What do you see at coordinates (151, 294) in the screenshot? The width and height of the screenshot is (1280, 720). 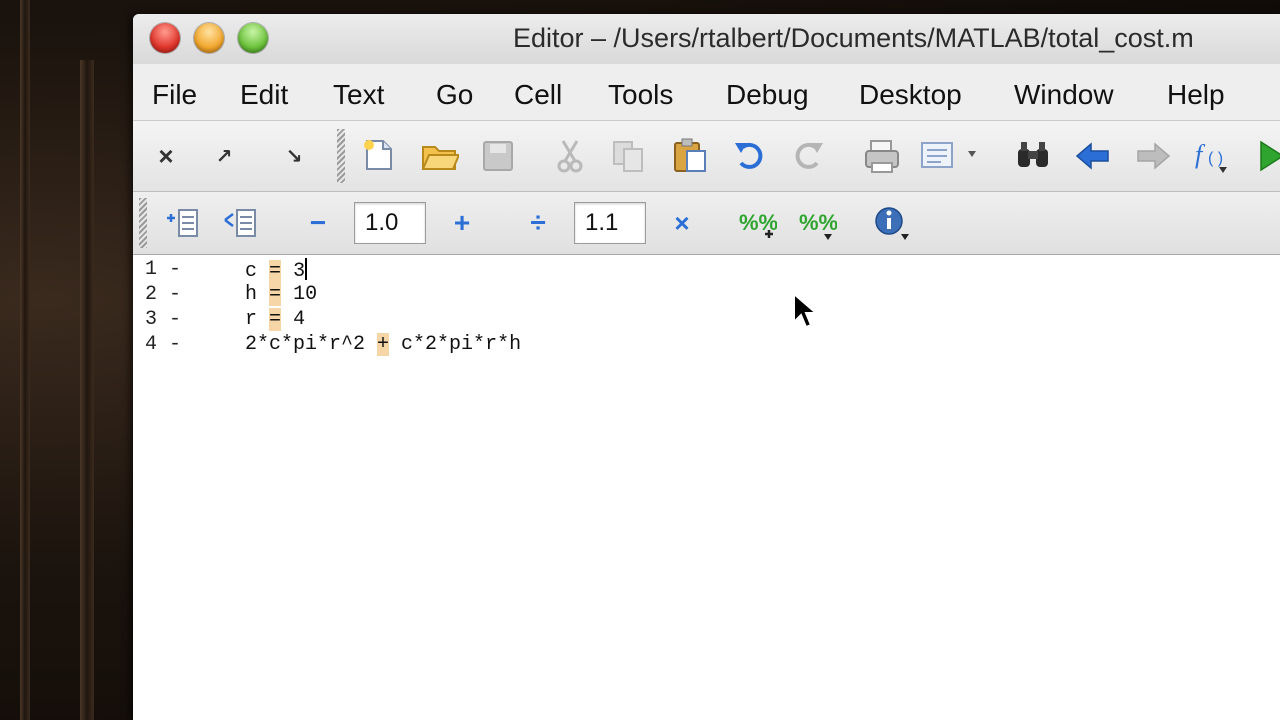 I see `line-number: 2` at bounding box center [151, 294].